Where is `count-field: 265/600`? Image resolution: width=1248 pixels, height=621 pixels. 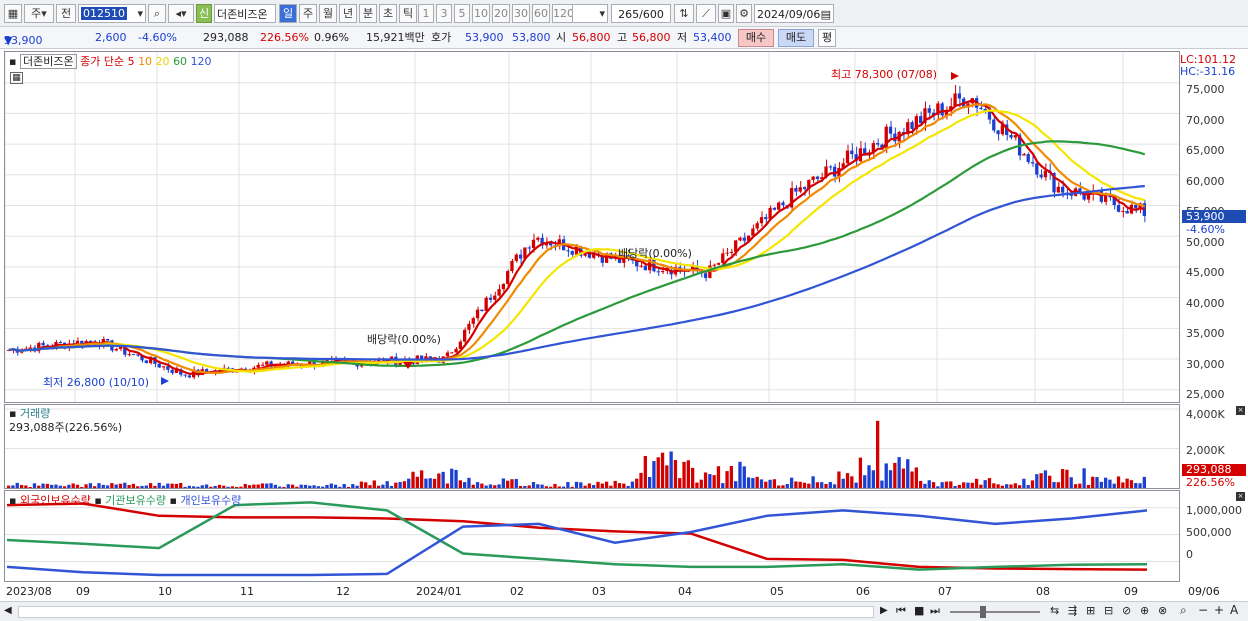
count-field: 265/600 is located at coordinates (641, 13).